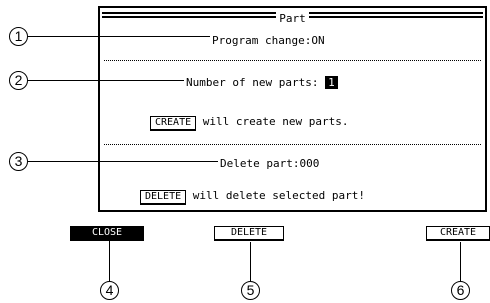  I want to click on dialog-title: Part, so click(292, 18).